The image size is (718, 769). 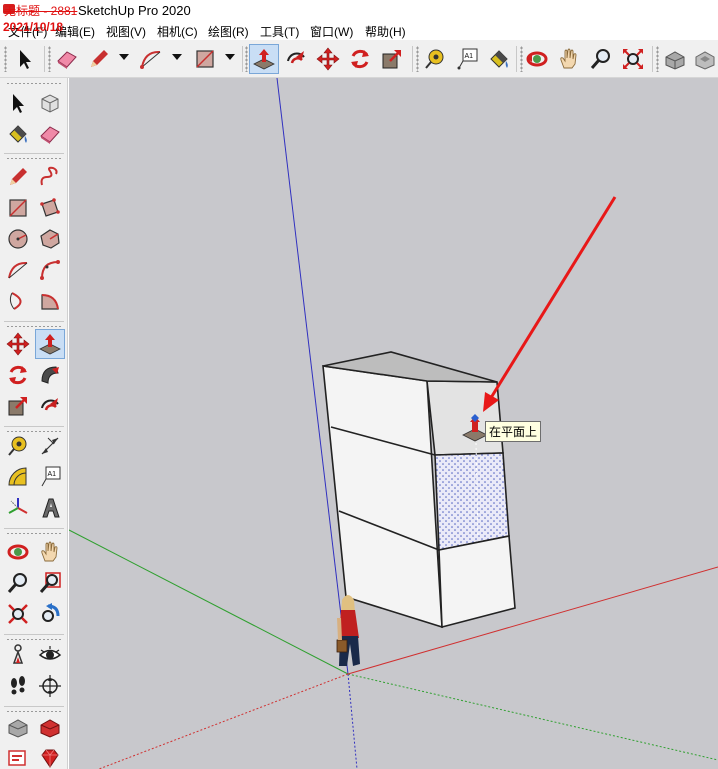 What do you see at coordinates (472, 501) in the screenshot?
I see `box-side-face-highlighted` at bounding box center [472, 501].